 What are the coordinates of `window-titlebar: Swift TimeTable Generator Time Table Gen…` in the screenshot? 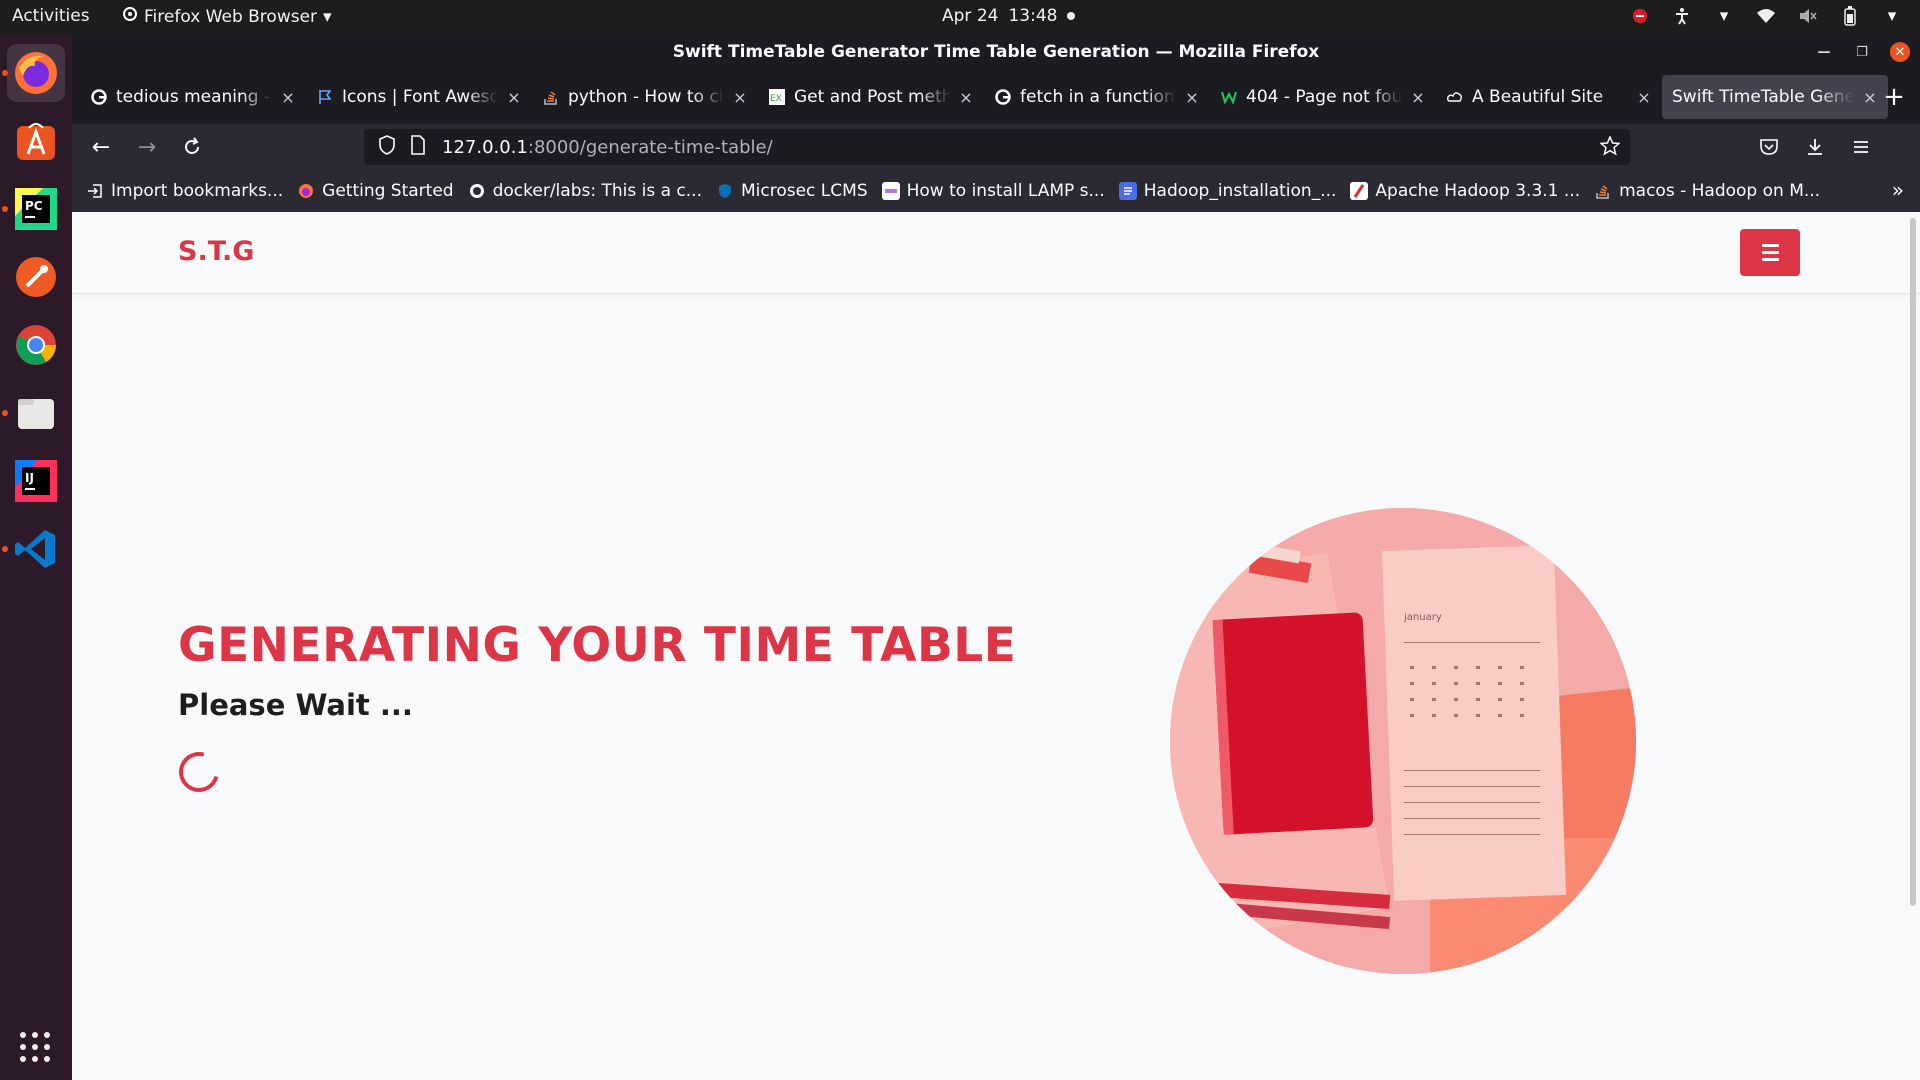 It's located at (996, 52).